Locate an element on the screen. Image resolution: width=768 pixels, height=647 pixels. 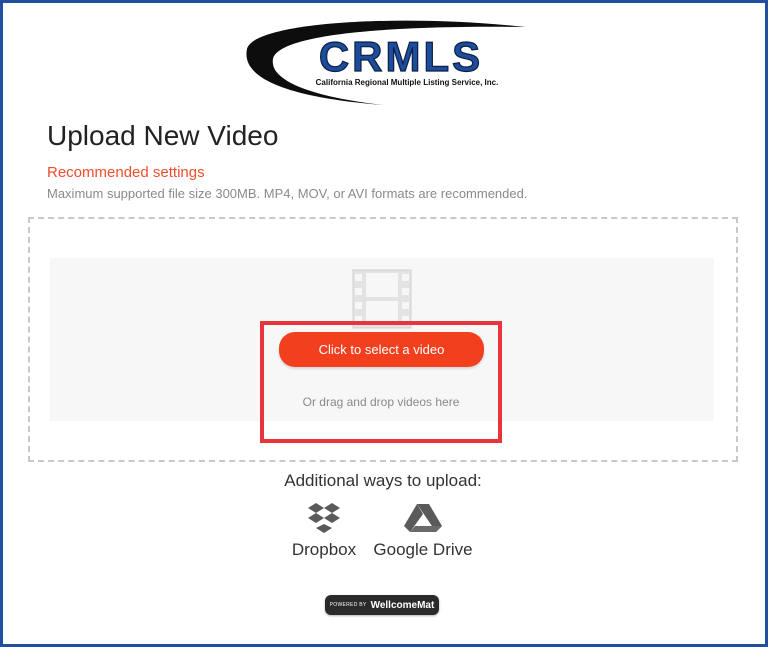
recommended-settings-label: Recommended settings is located at coordinates (126, 172).